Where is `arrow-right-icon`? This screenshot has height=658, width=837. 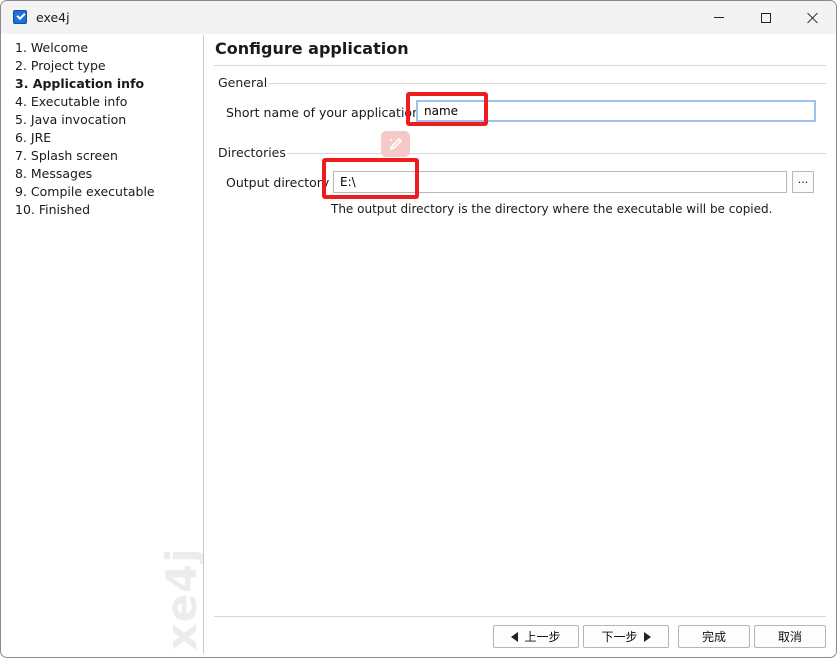
arrow-right-icon is located at coordinates (647, 636).